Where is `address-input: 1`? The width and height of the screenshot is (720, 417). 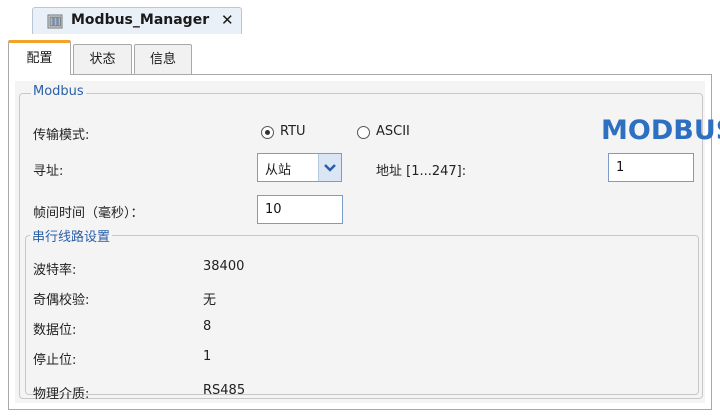 address-input: 1 is located at coordinates (651, 167).